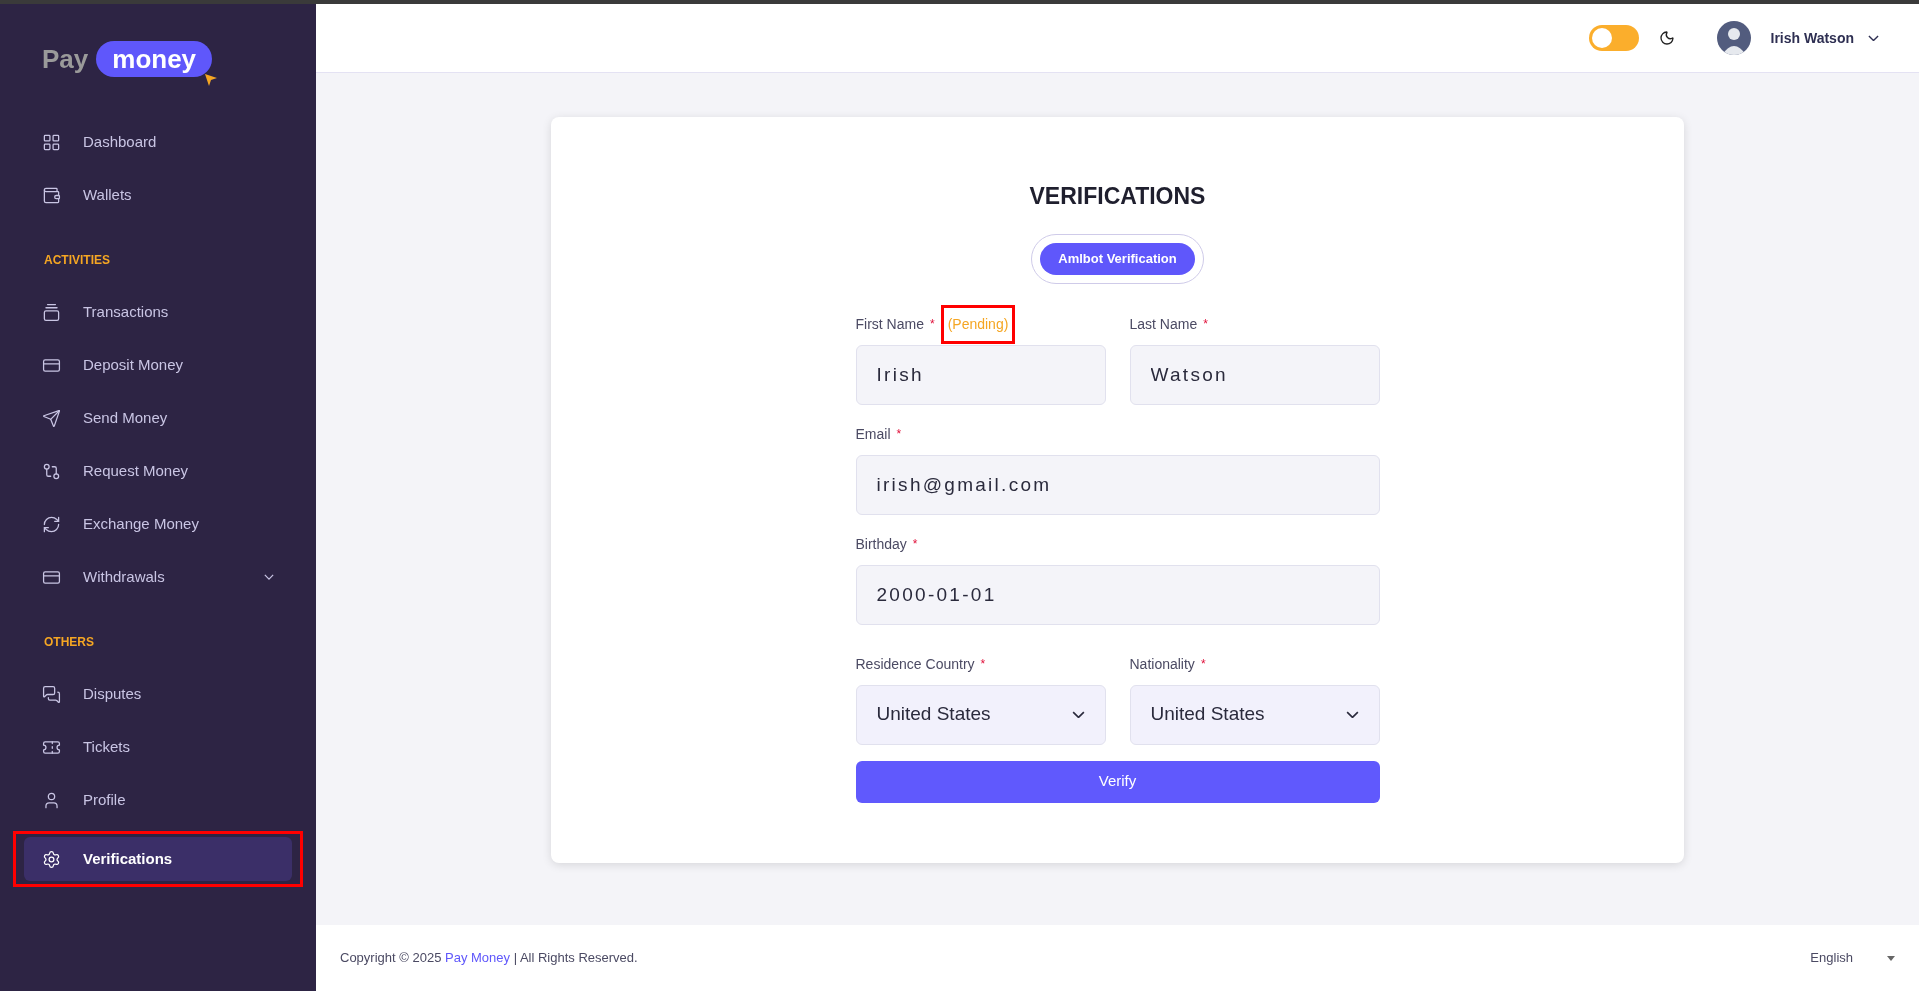 The image size is (1919, 991). Describe the element at coordinates (978, 324) in the screenshot. I see `status-text: (Pending)` at that location.